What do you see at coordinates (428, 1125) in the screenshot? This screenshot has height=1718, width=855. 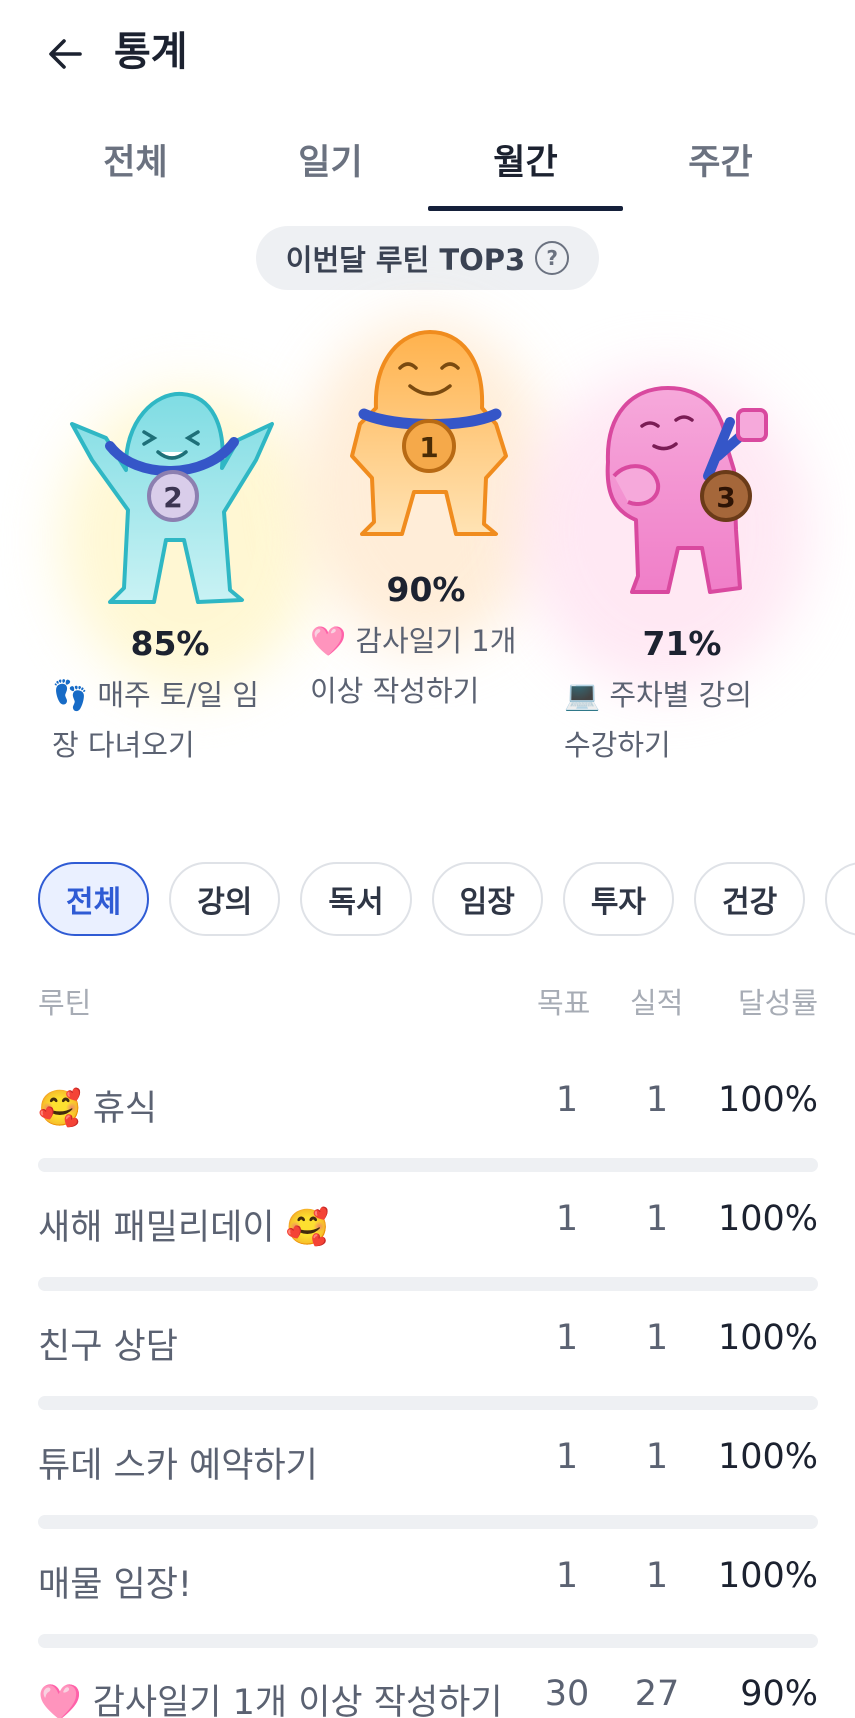 I see `table-row: 🥰 휴식 1 1 100%` at bounding box center [428, 1125].